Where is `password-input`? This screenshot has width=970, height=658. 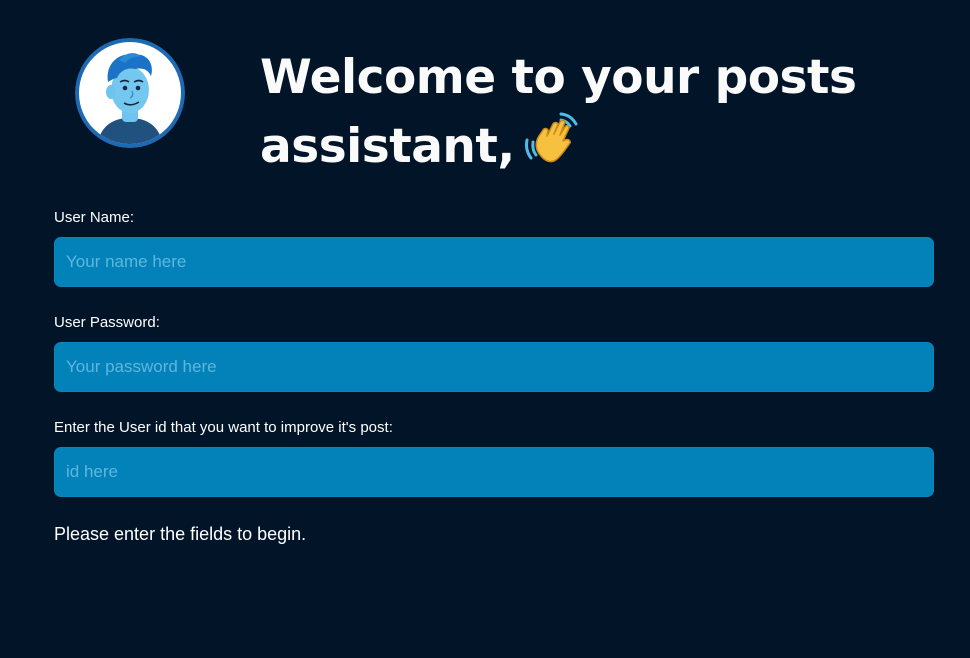 password-input is located at coordinates (494, 367).